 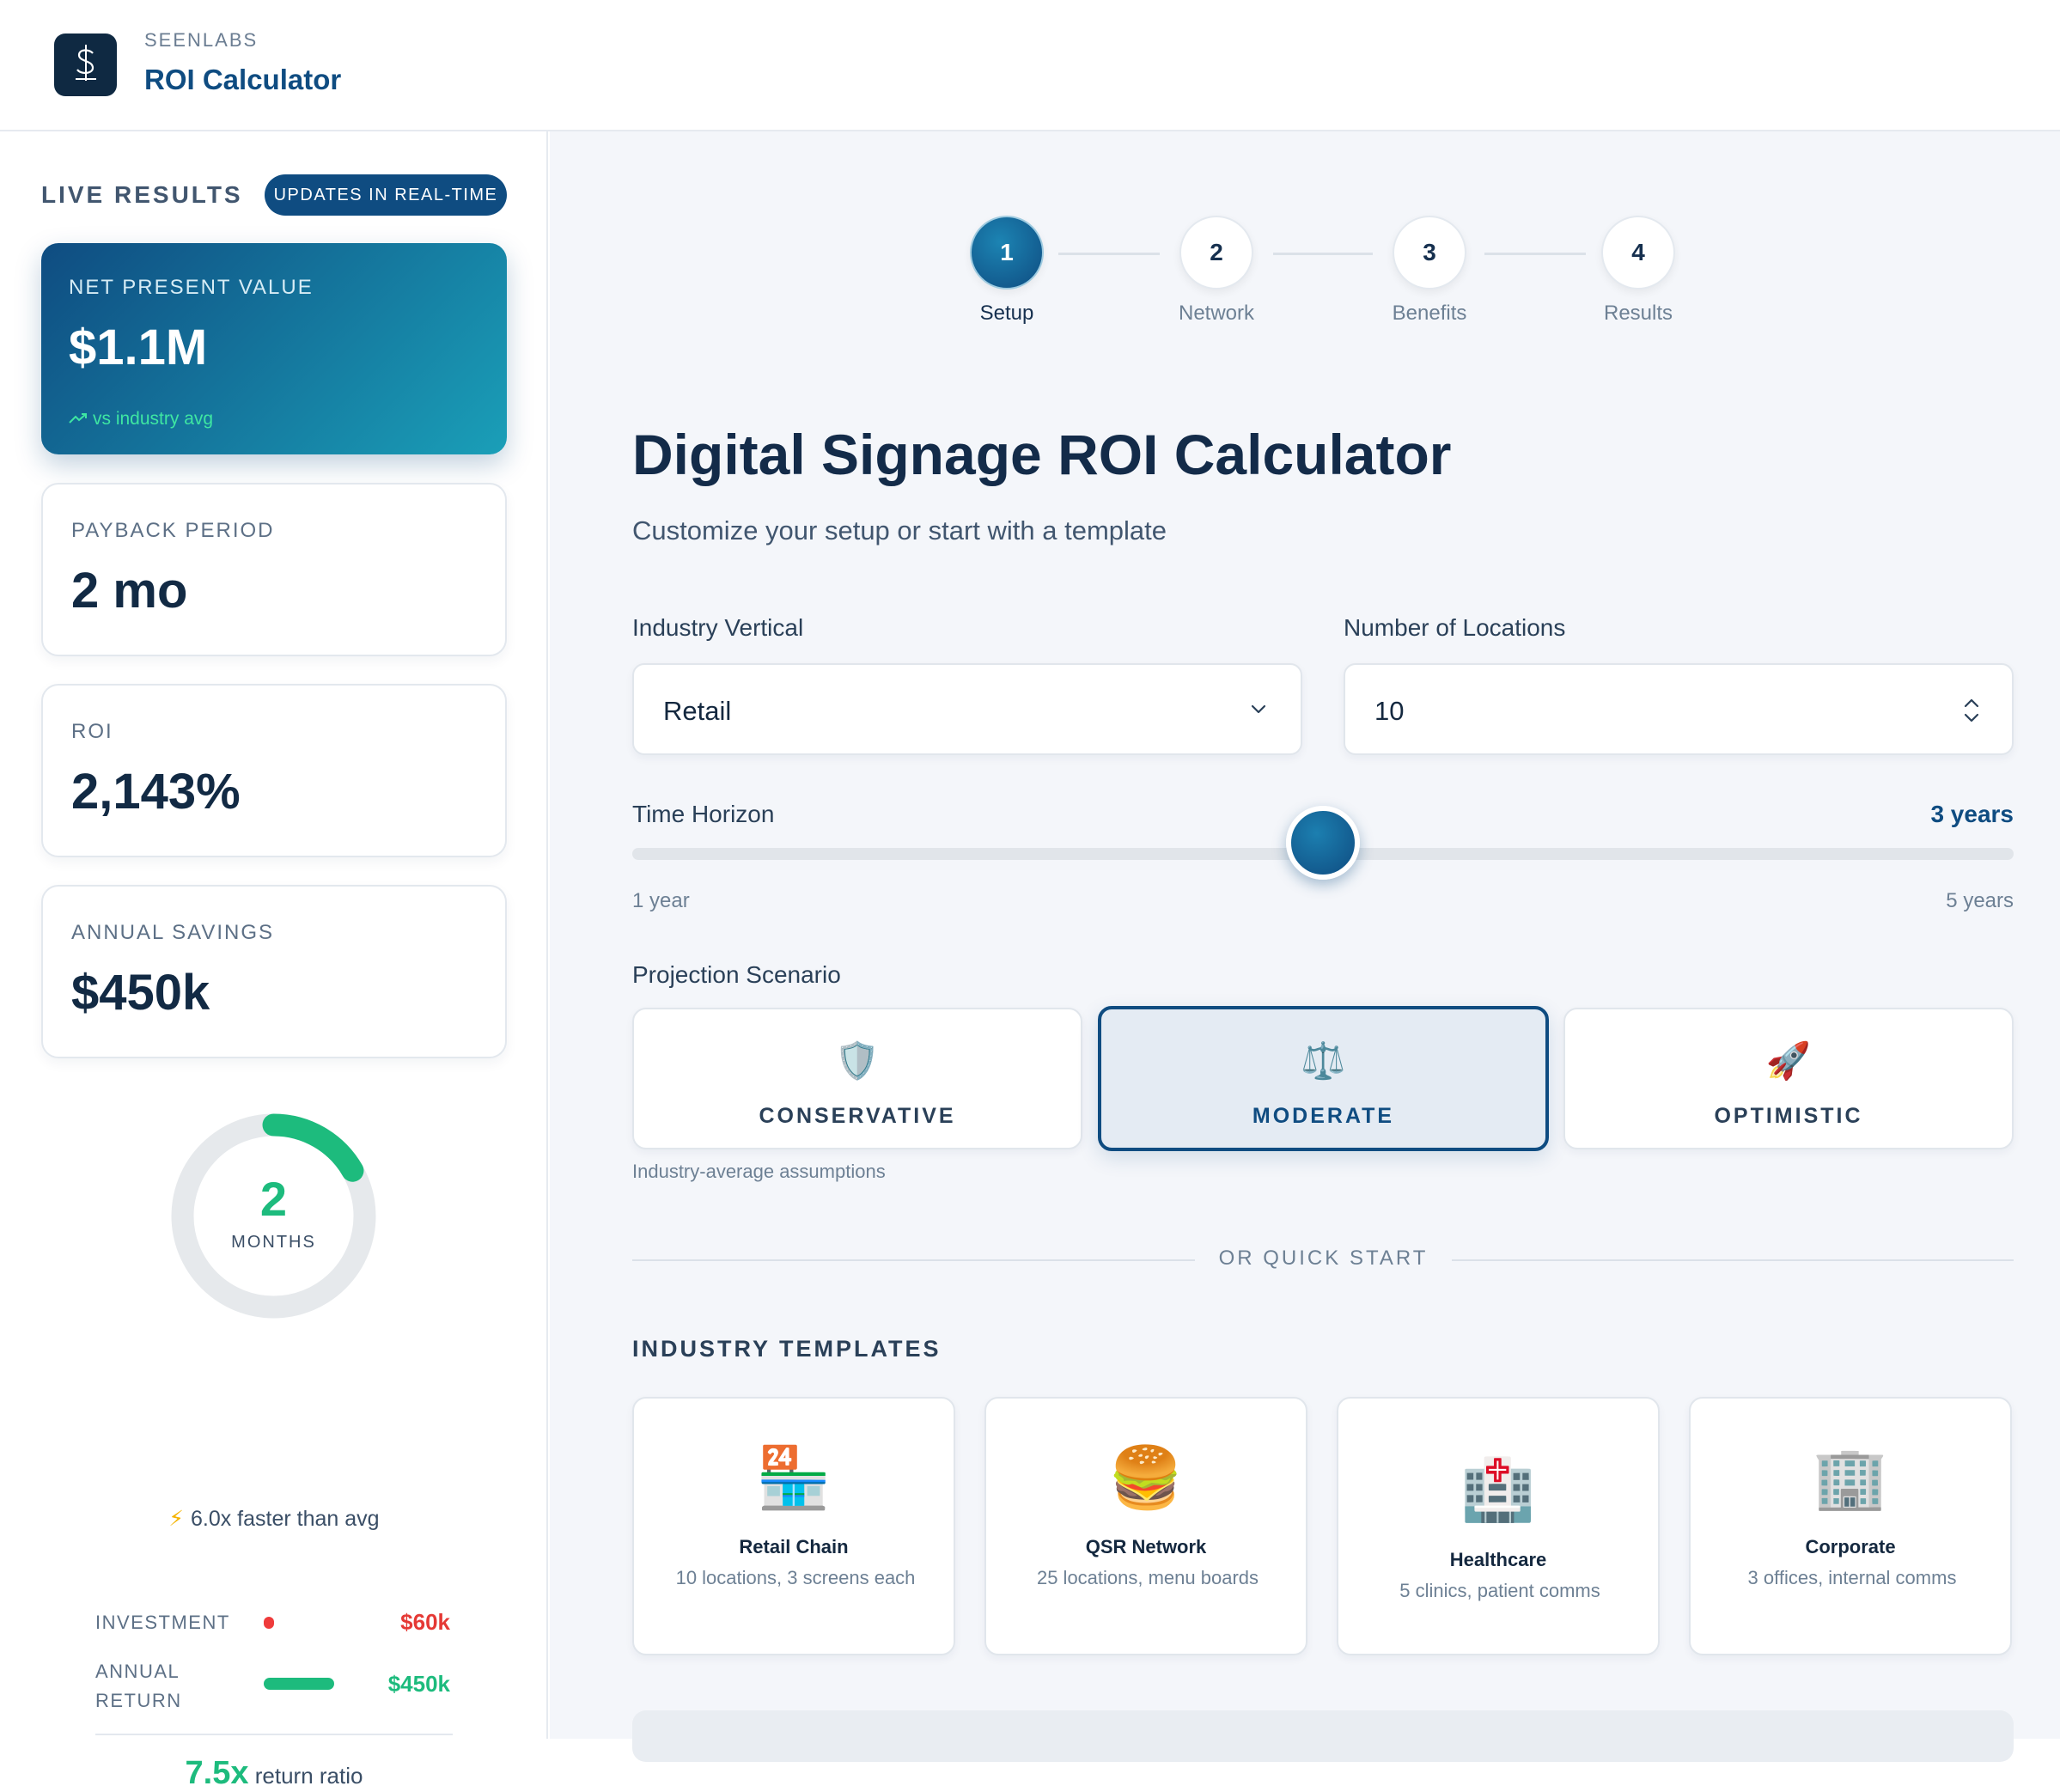 What do you see at coordinates (794, 1477) in the screenshot?
I see `convenience-store-icon: 🏪` at bounding box center [794, 1477].